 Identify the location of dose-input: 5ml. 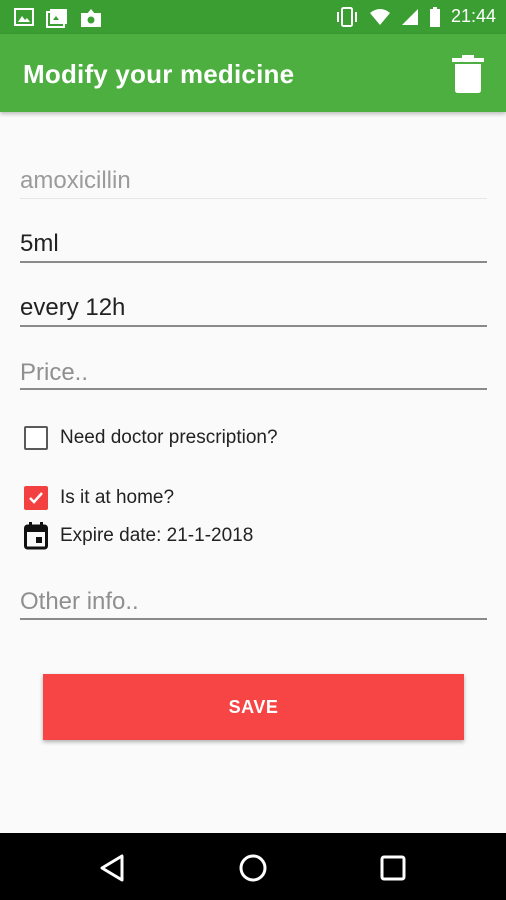
(253, 246).